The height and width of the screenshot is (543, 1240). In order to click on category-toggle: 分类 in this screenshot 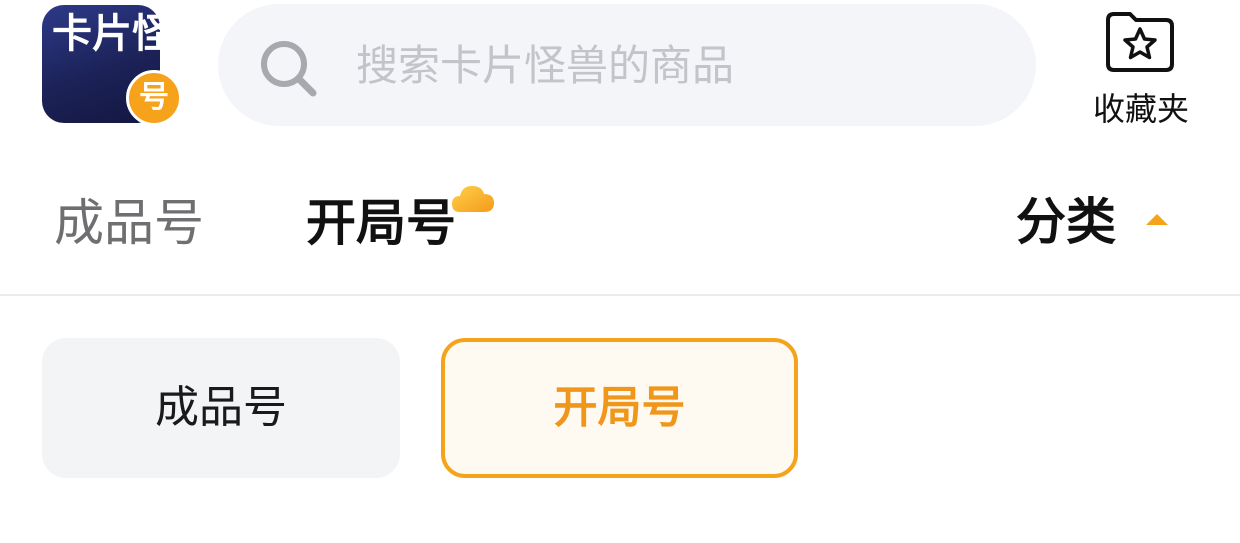, I will do `click(1106, 222)`.